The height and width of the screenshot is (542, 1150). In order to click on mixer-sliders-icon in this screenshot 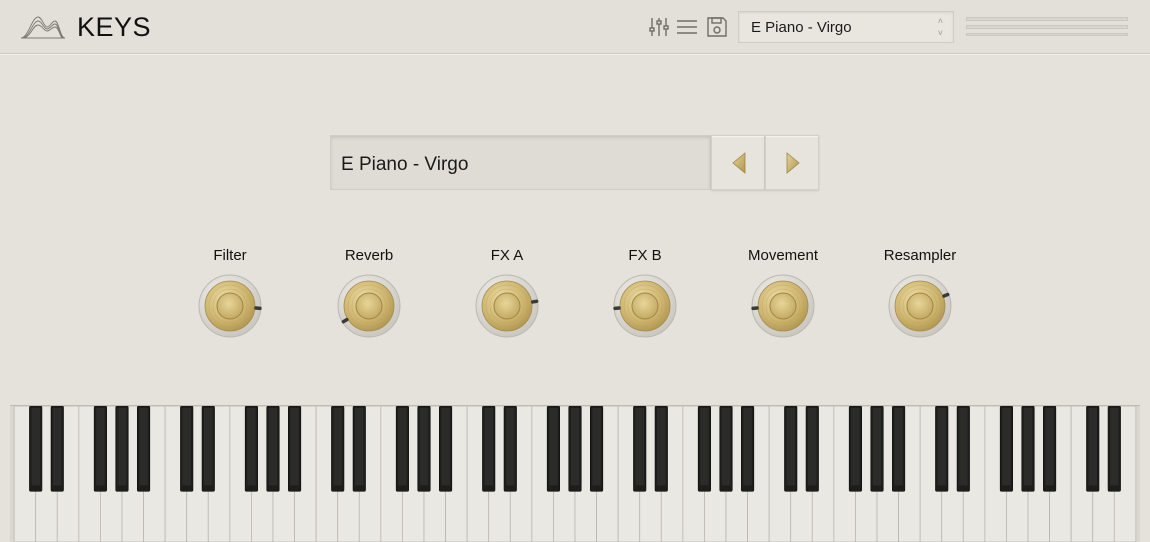, I will do `click(659, 27)`.